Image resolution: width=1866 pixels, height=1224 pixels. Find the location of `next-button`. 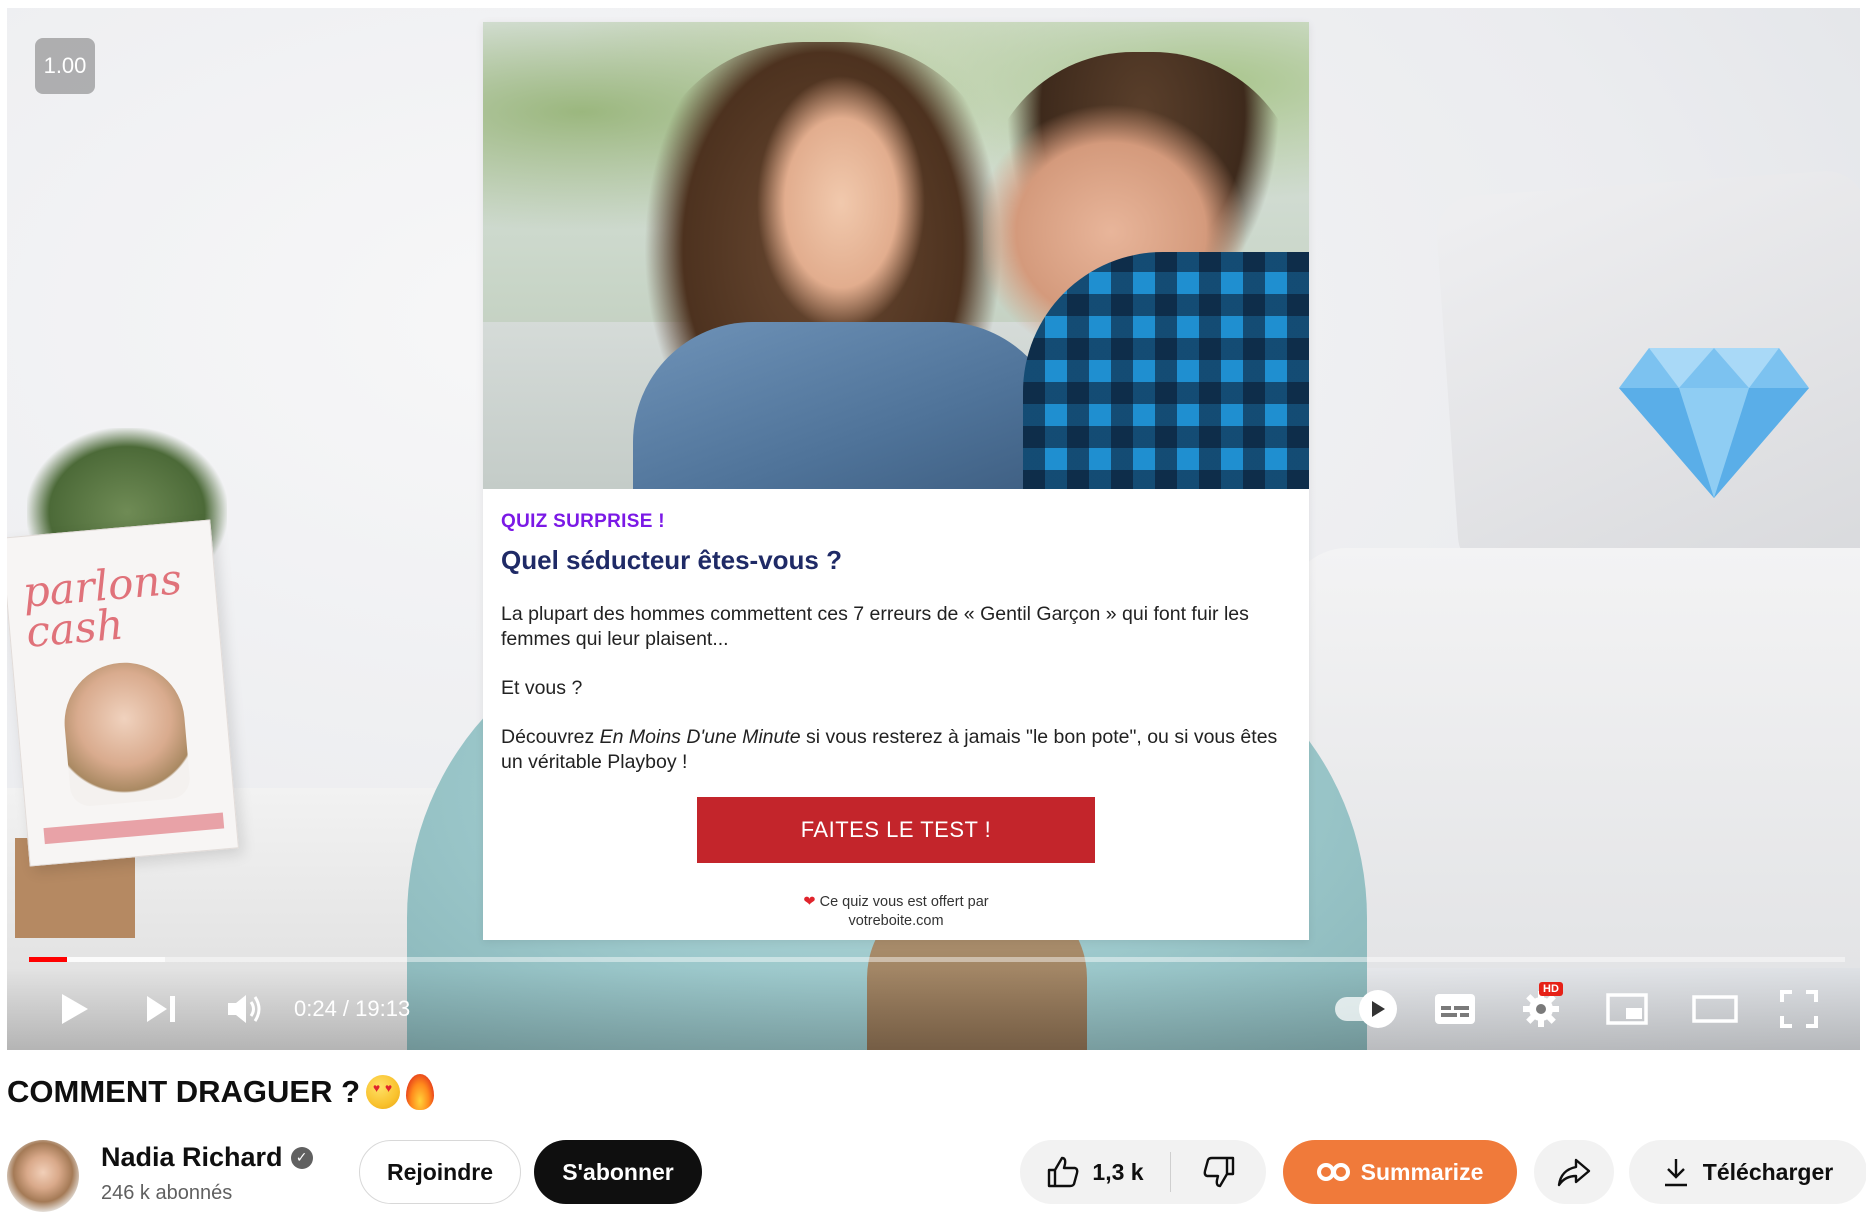

next-button is located at coordinates (161, 1009).